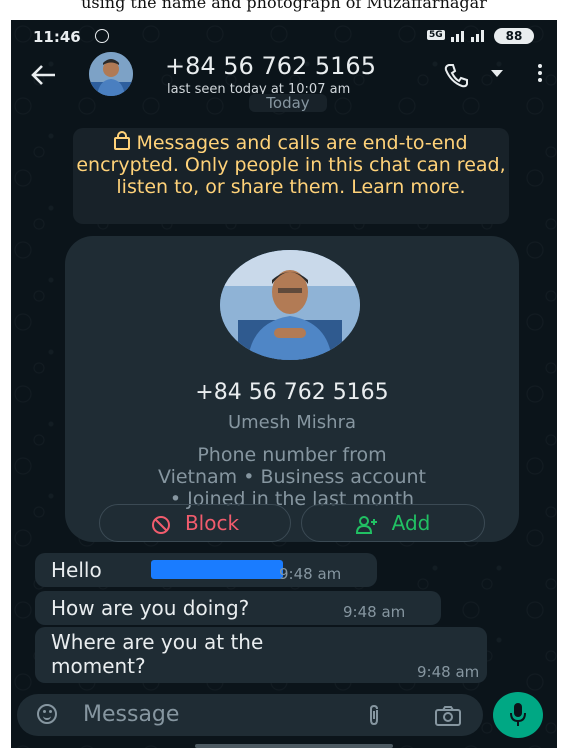 The height and width of the screenshot is (748, 568). Describe the element at coordinates (468, 35) in the screenshot. I see `signal-icon` at that location.